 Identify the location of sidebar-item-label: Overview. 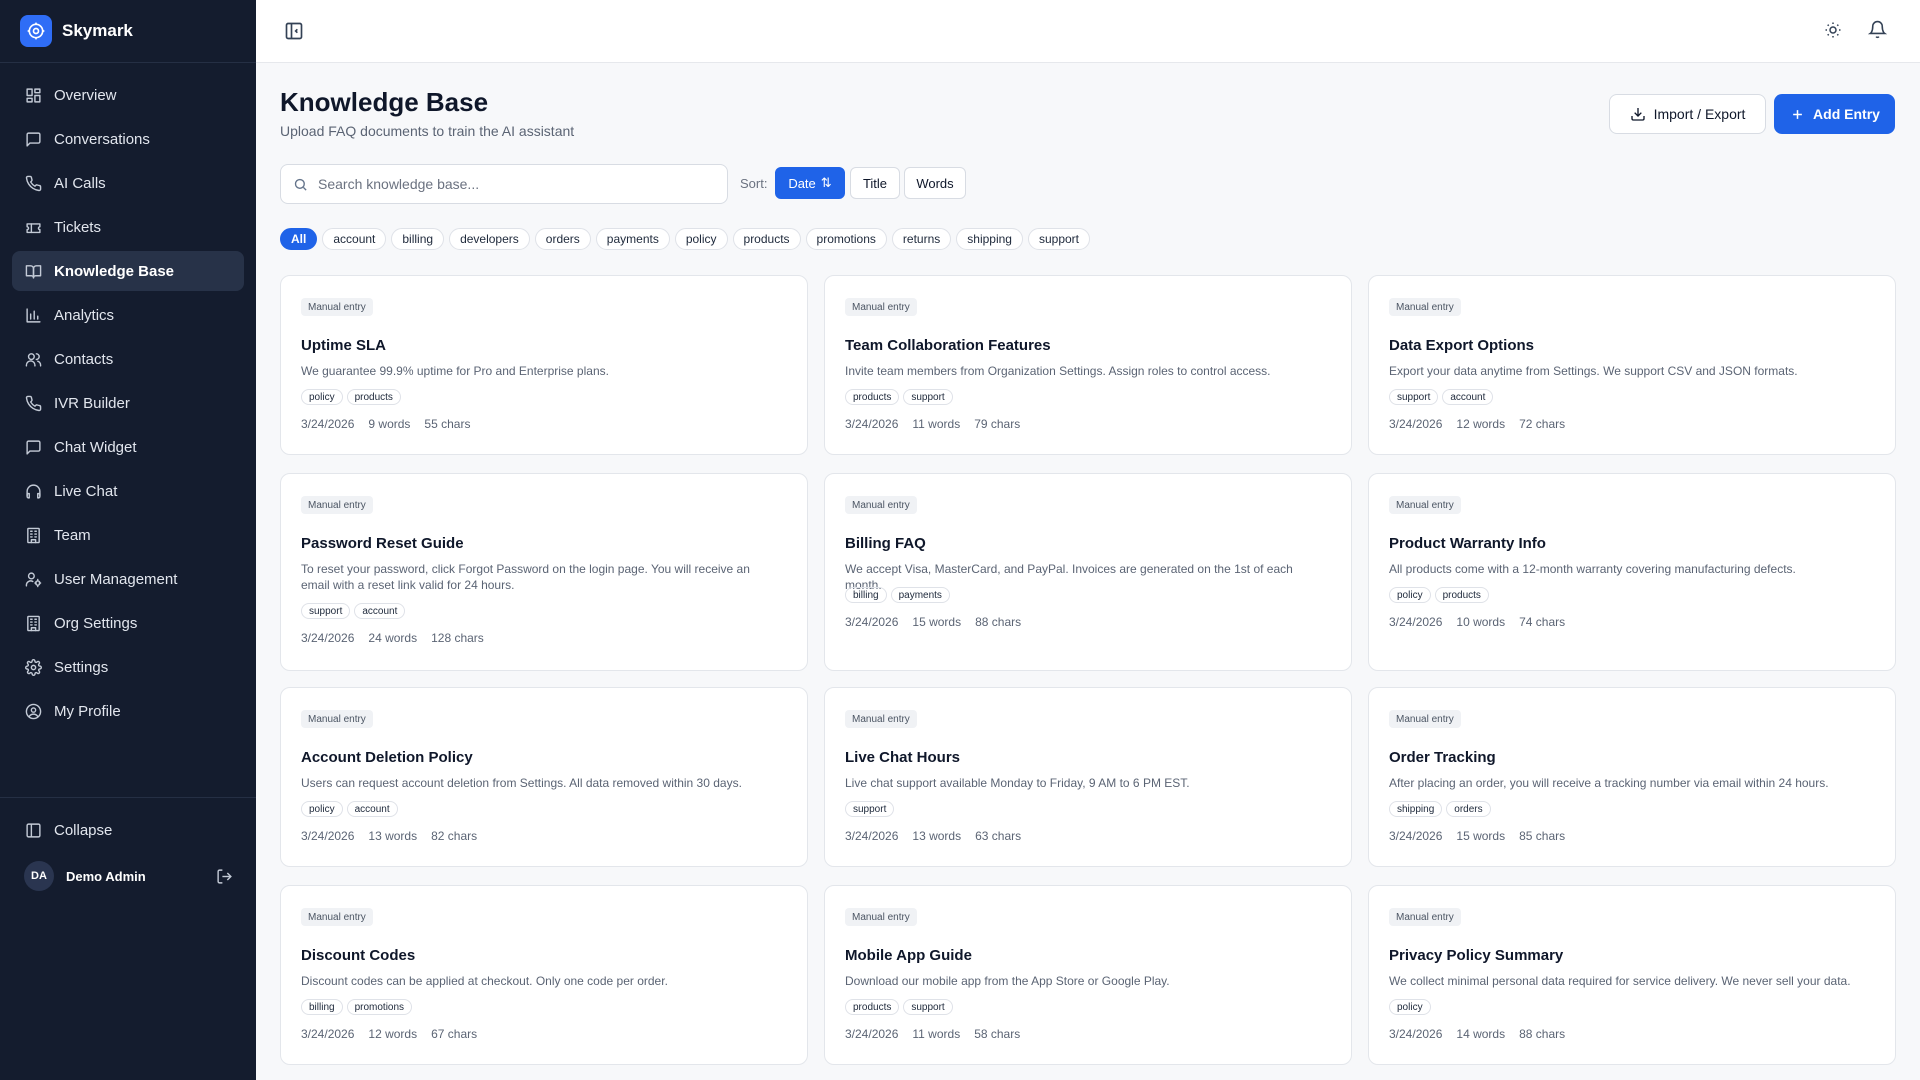
(85, 95).